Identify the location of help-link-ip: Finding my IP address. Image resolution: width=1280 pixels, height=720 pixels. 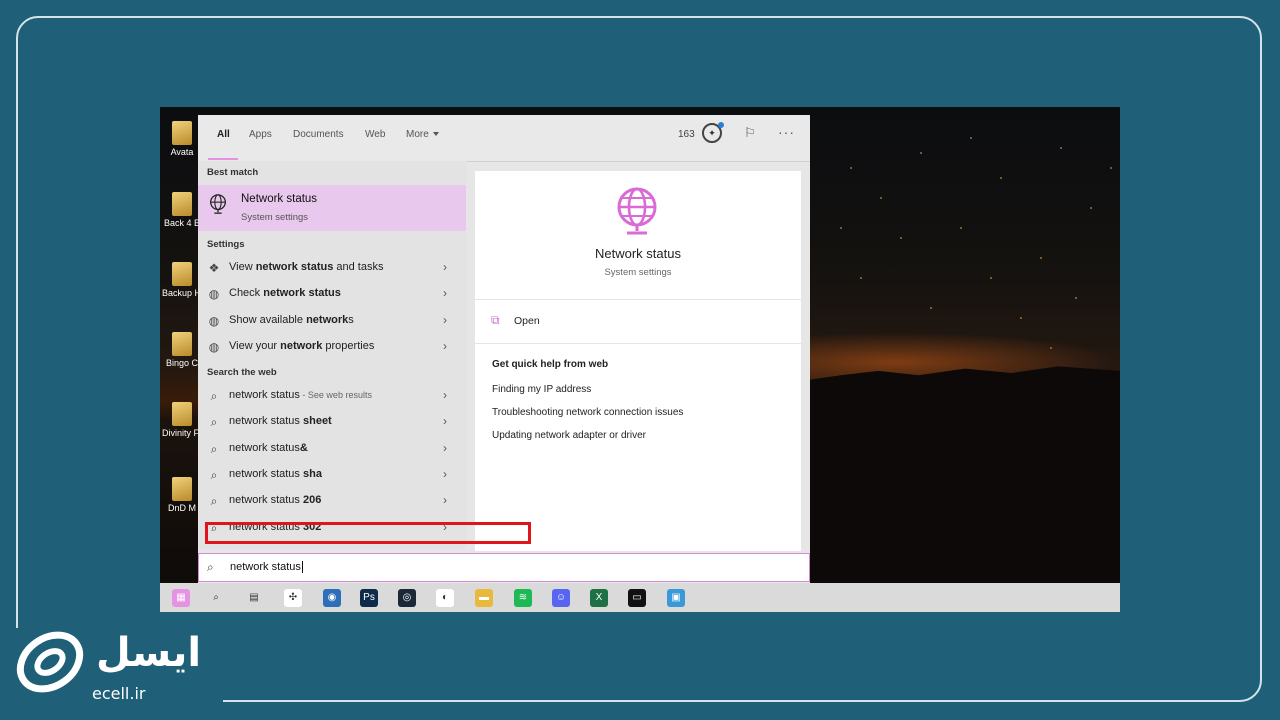
(541, 389).